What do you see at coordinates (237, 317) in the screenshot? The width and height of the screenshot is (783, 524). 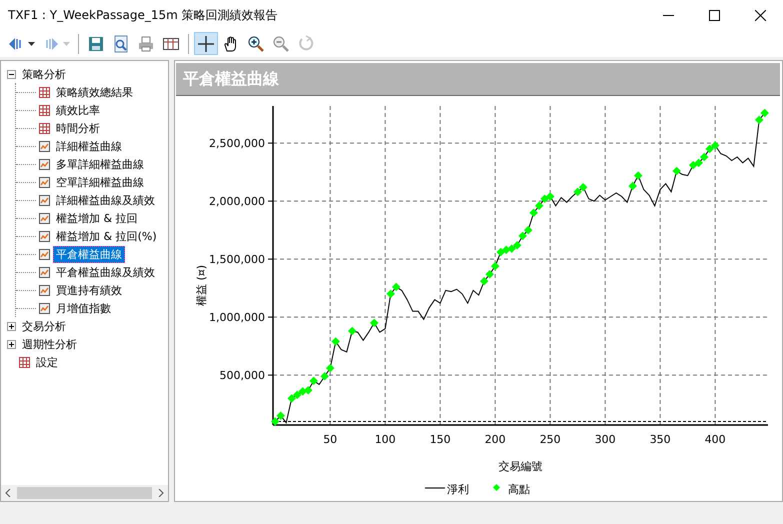 I see `y-tick-label: 1,000,000` at bounding box center [237, 317].